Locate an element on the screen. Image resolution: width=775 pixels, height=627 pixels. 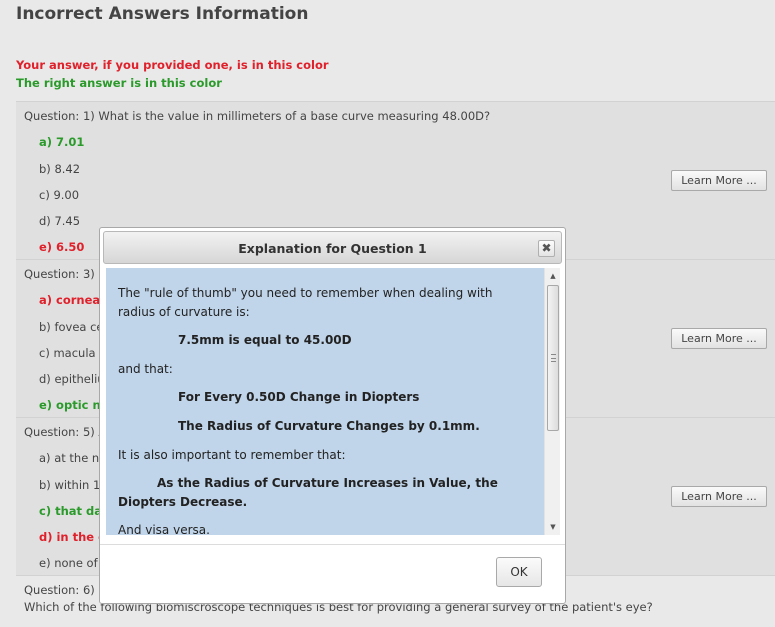
answer-option: e) 6.50 is located at coordinates (62, 247).